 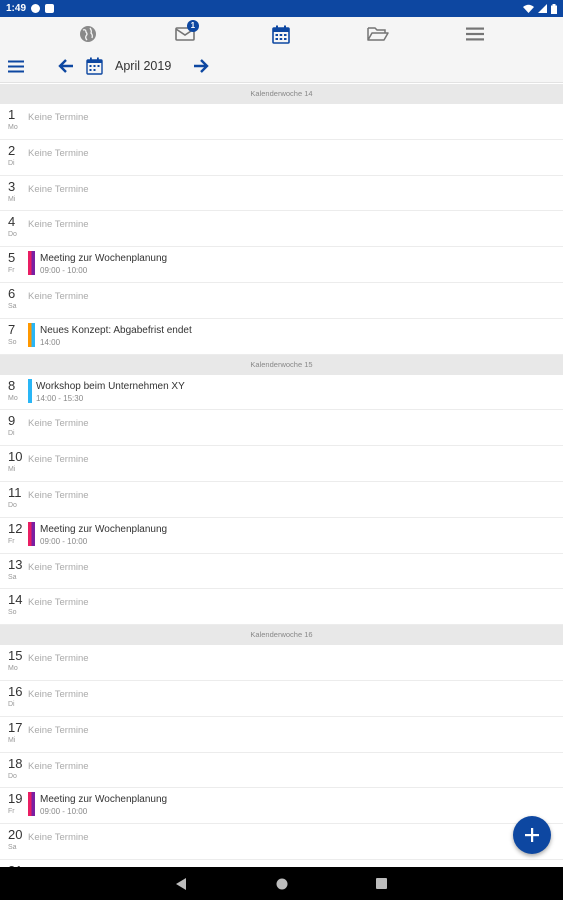 What do you see at coordinates (281, 735) in the screenshot?
I see `day-row: 17 Mi Keine Termine` at bounding box center [281, 735].